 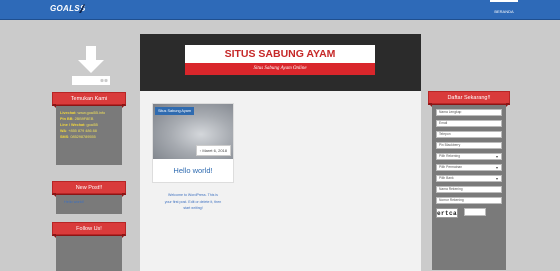 What do you see at coordinates (213, 150) in the screenshot?
I see `post-date-badge: ▫ Maret 6, 2018` at bounding box center [213, 150].